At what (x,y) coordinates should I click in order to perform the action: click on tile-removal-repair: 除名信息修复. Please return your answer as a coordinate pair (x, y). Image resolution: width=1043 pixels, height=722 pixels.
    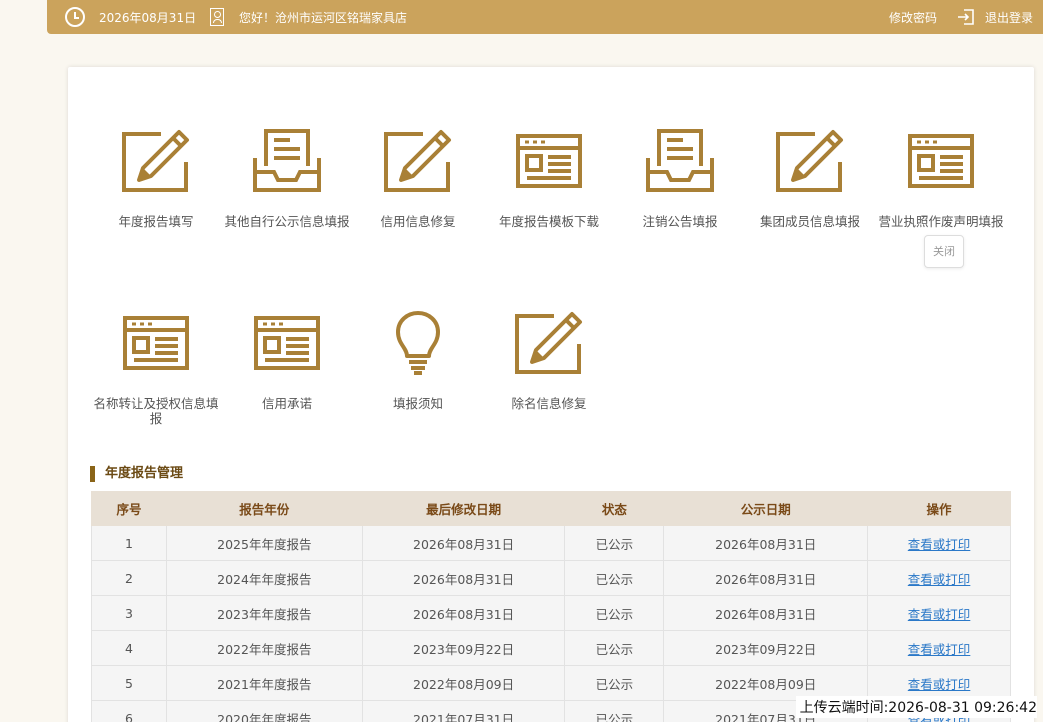
    Looking at the image, I should click on (549, 360).